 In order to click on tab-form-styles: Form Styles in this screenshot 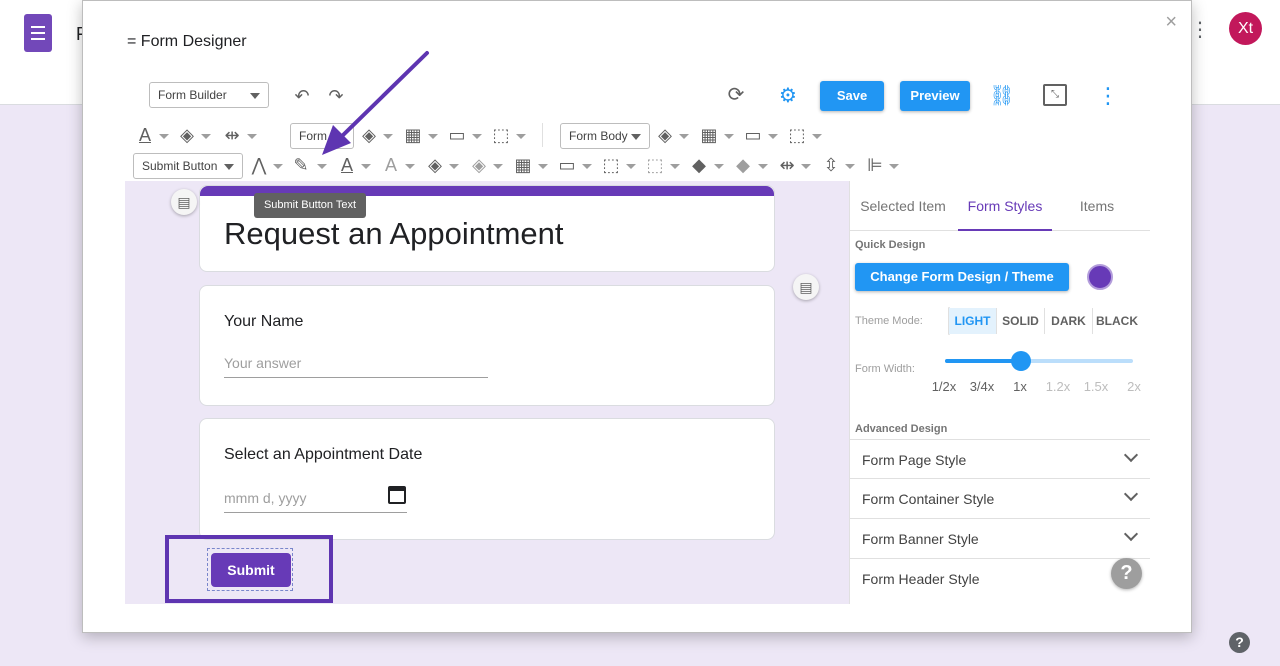, I will do `click(1005, 206)`.